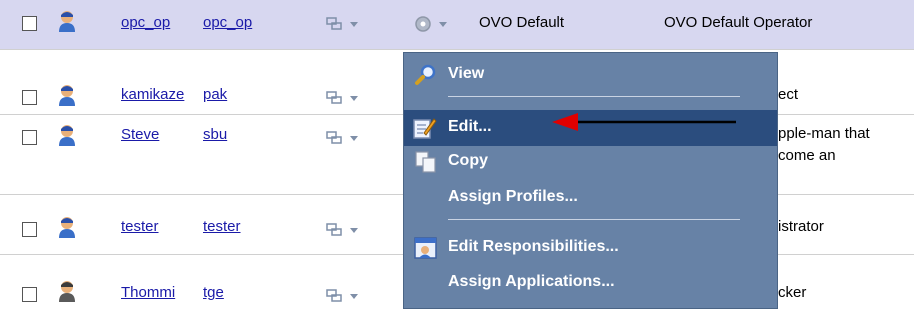  I want to click on gear-menu-icon, so click(434, 24).